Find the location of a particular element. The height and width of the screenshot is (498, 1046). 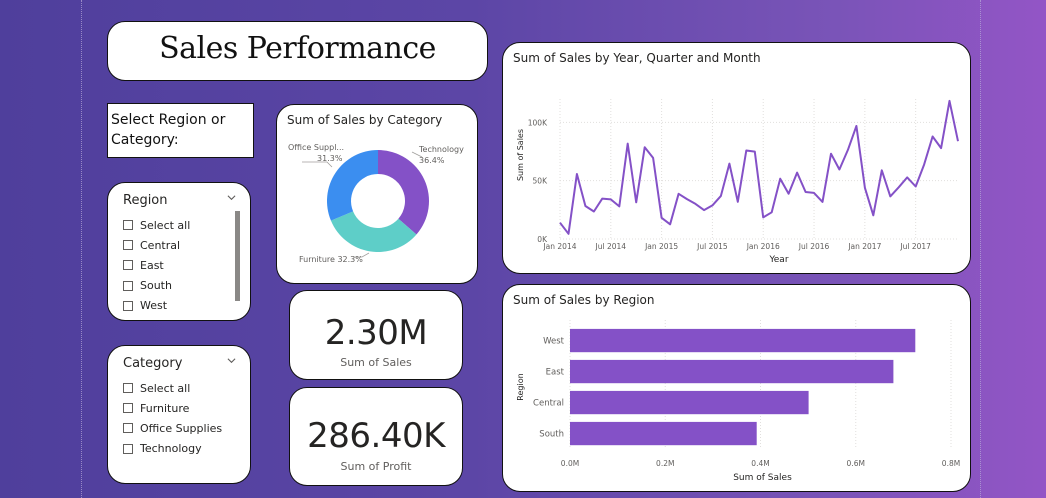

bar-west is located at coordinates (743, 340).